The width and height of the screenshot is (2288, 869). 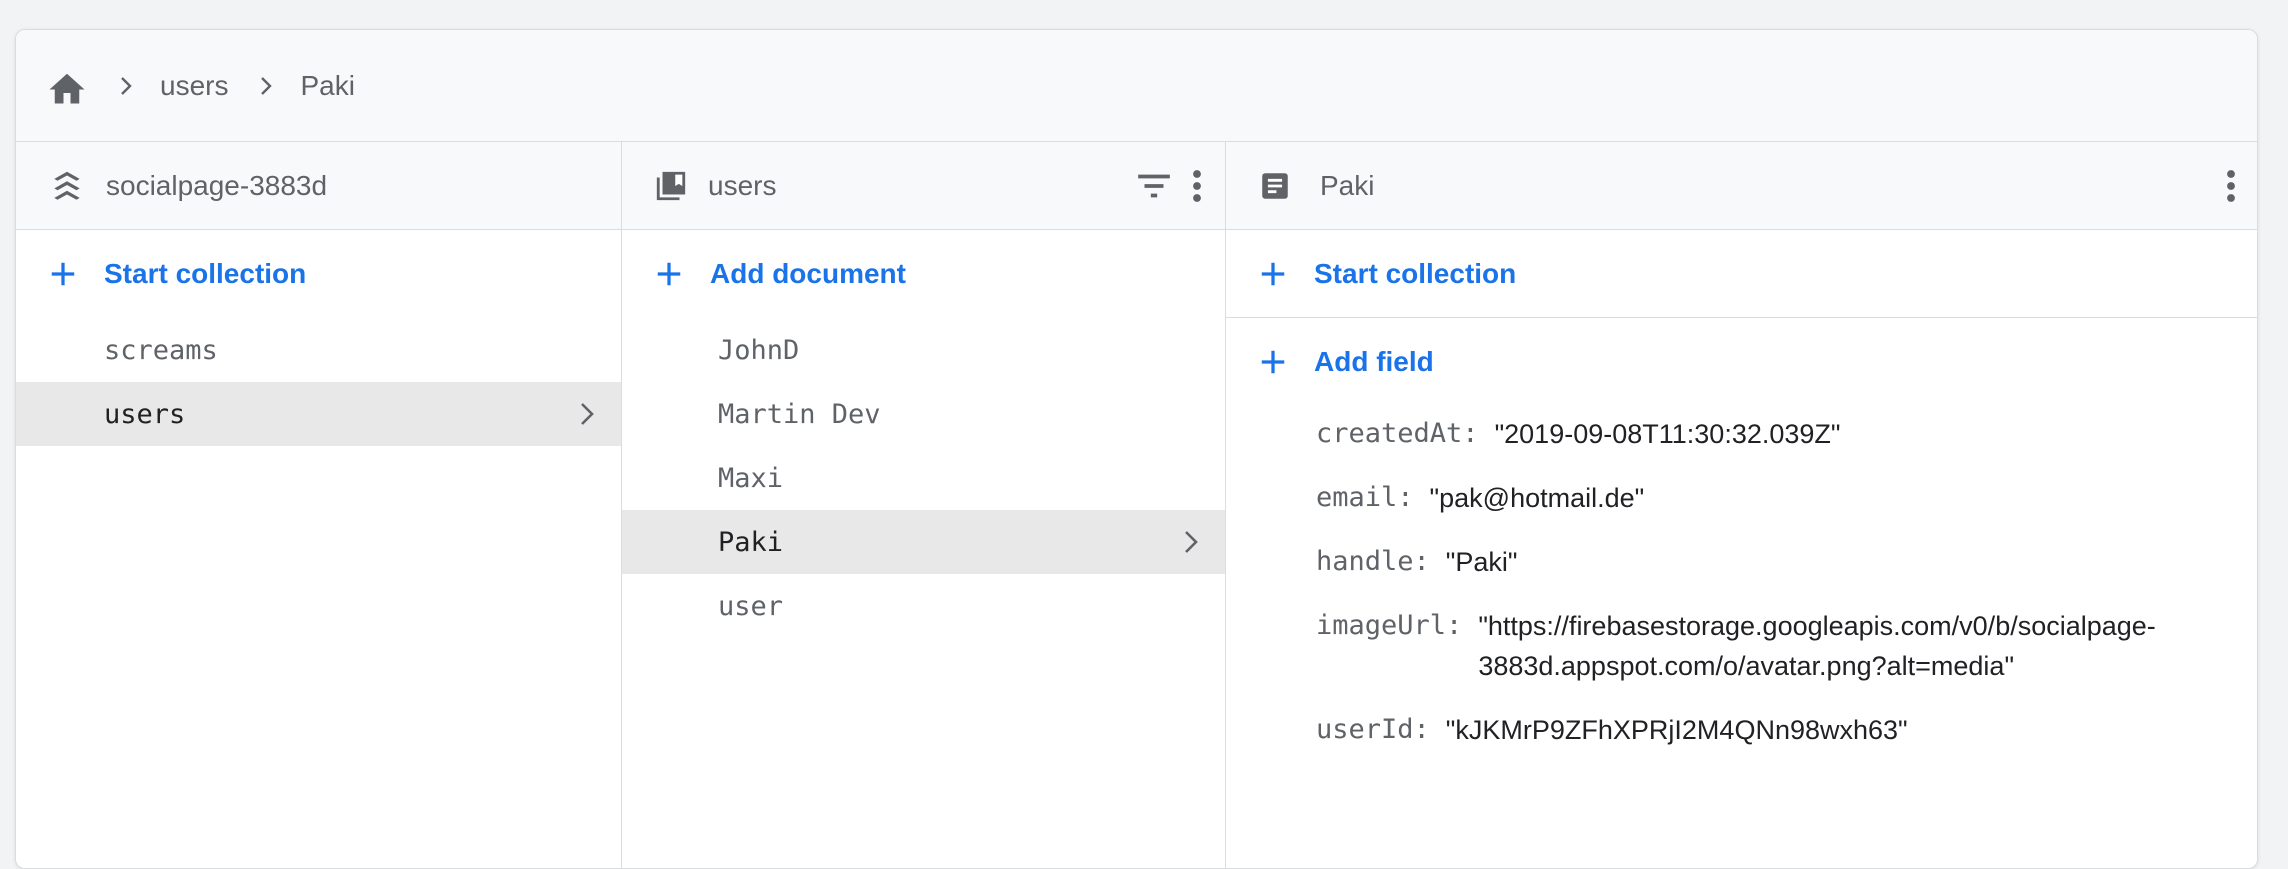 I want to click on collection-panel-header: users, so click(x=923, y=186).